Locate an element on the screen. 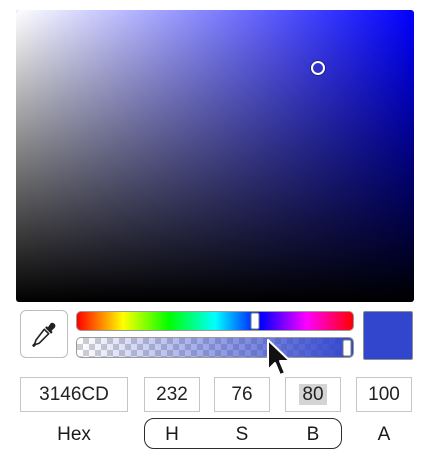  brightness-field: 80 is located at coordinates (313, 394).